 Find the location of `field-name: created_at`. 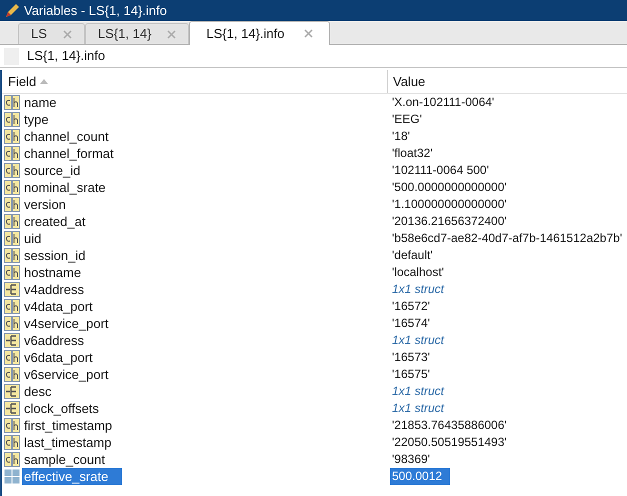

field-name: created_at is located at coordinates (55, 221).